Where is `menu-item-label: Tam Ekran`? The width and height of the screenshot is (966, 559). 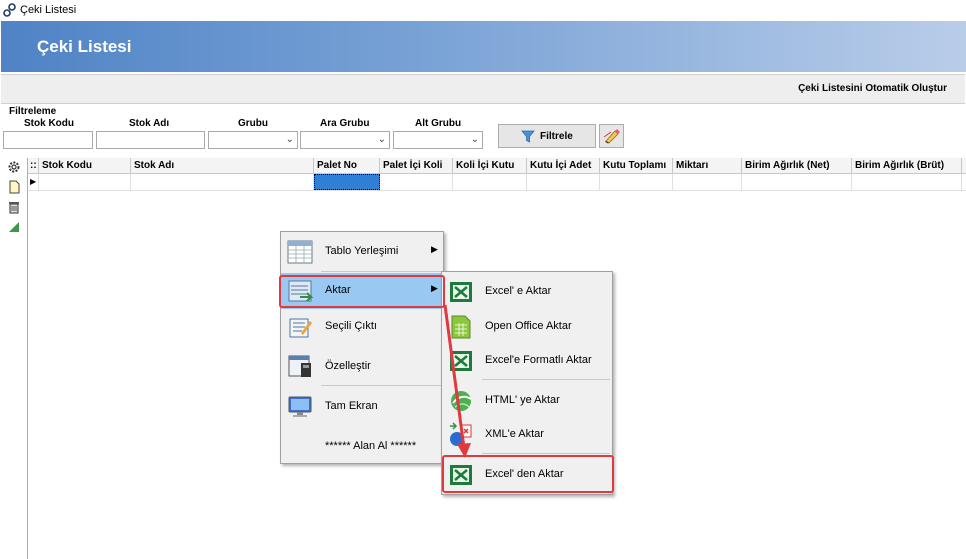 menu-item-label: Tam Ekran is located at coordinates (351, 406).